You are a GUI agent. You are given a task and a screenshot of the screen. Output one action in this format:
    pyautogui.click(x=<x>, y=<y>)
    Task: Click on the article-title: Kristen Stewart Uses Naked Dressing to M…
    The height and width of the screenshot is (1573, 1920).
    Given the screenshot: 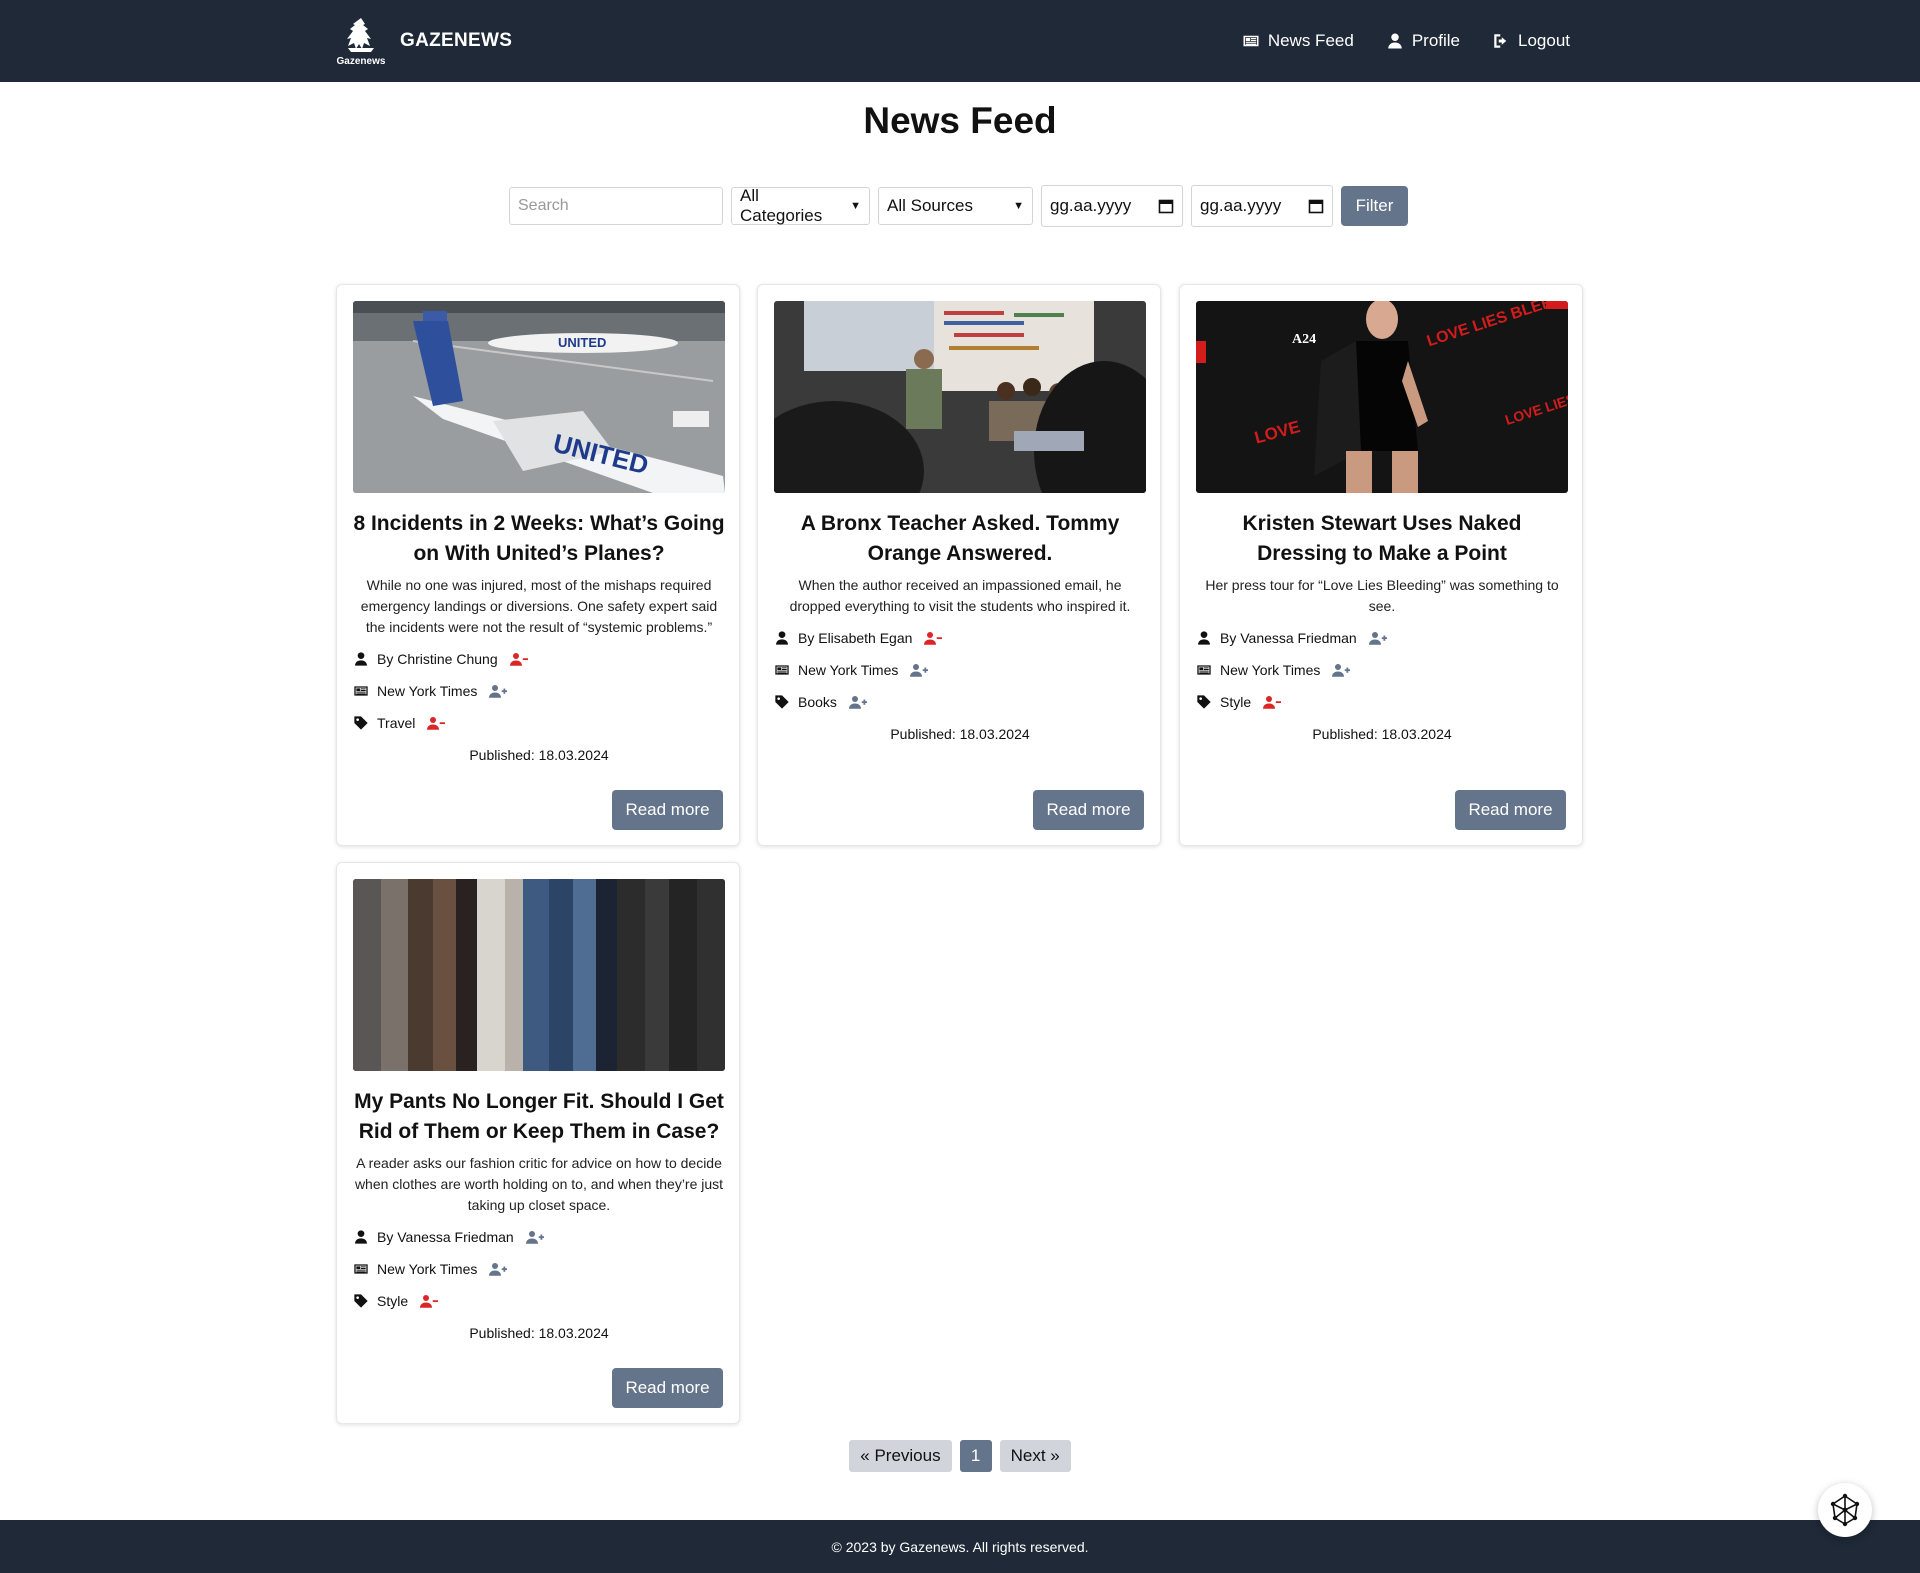 What is the action you would take?
    pyautogui.click(x=1382, y=539)
    